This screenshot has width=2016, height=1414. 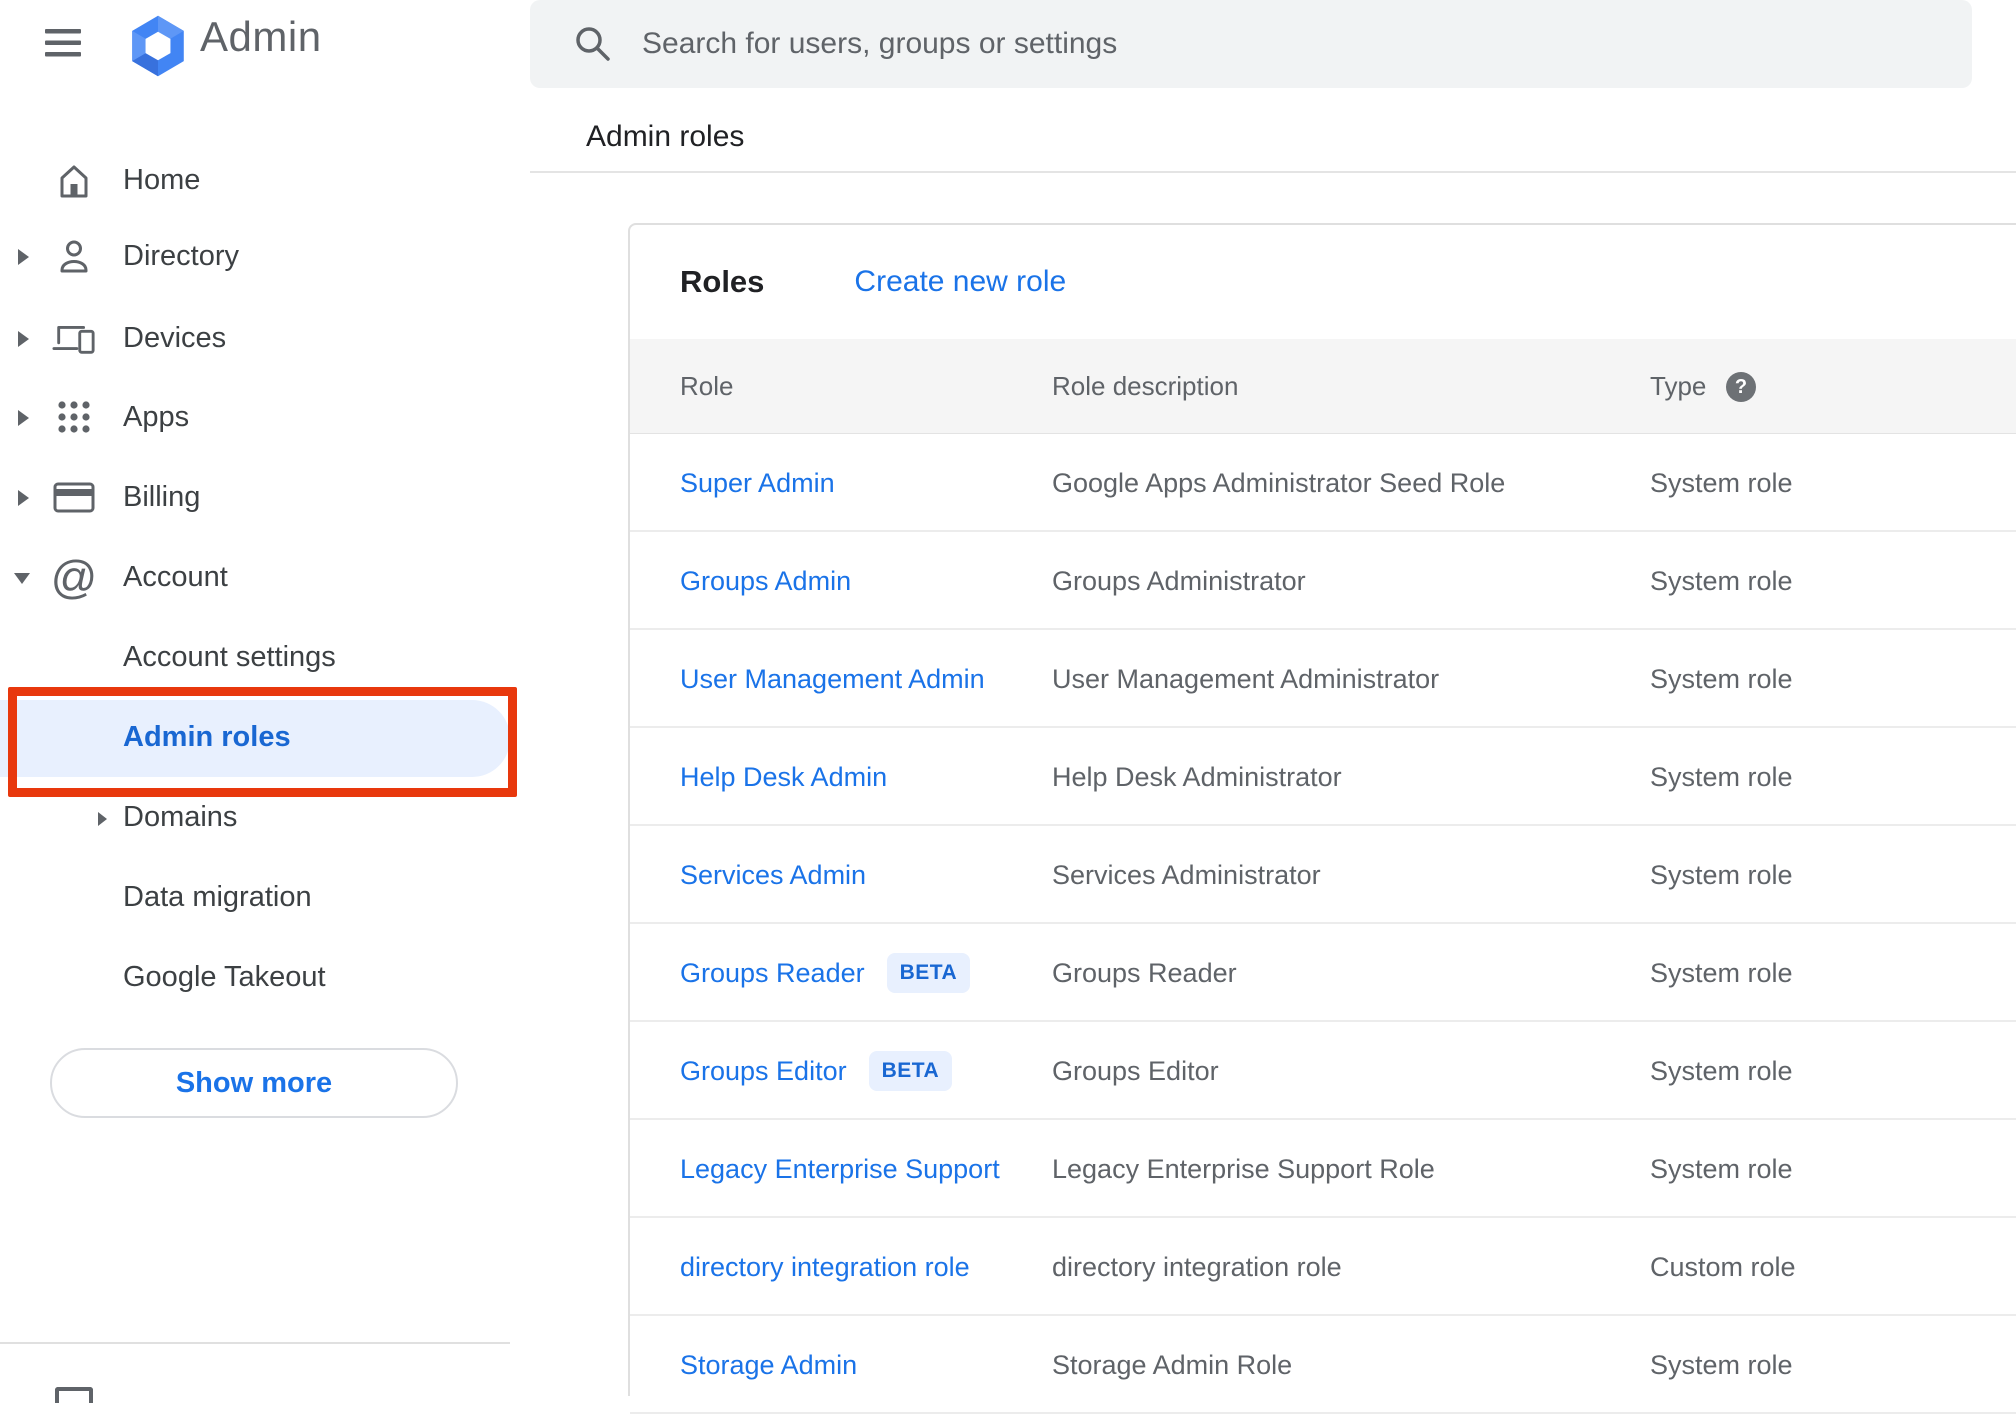 I want to click on search-icon, so click(x=593, y=46).